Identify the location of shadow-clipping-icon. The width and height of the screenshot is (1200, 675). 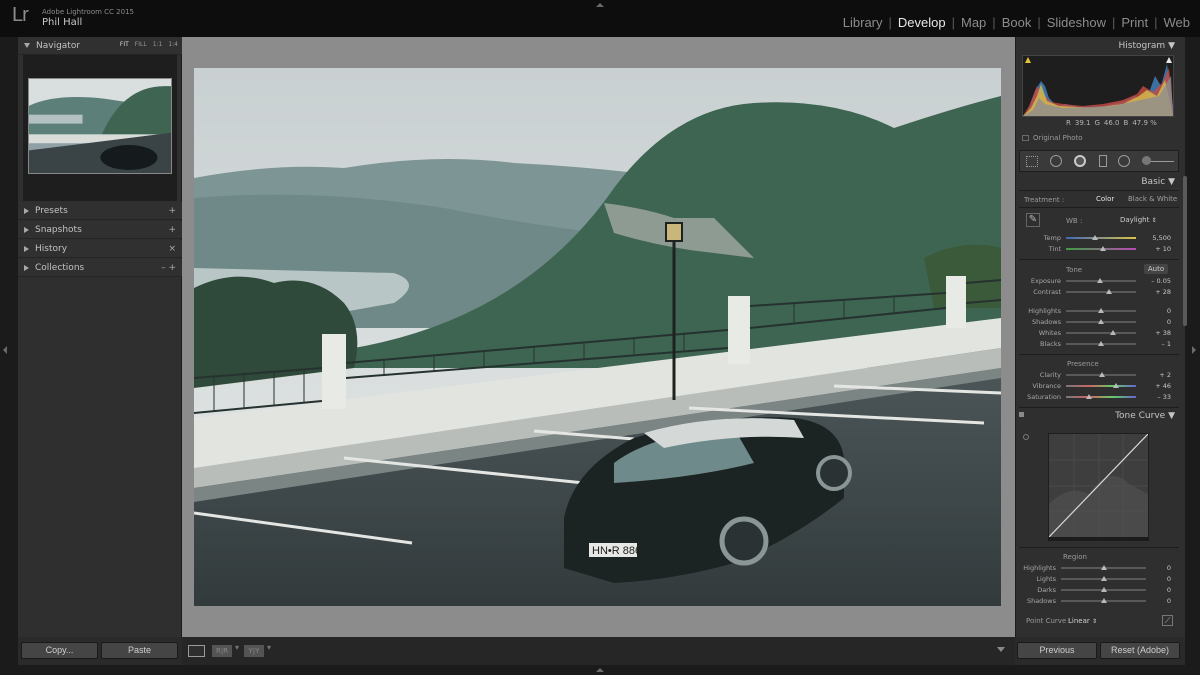
(1028, 60).